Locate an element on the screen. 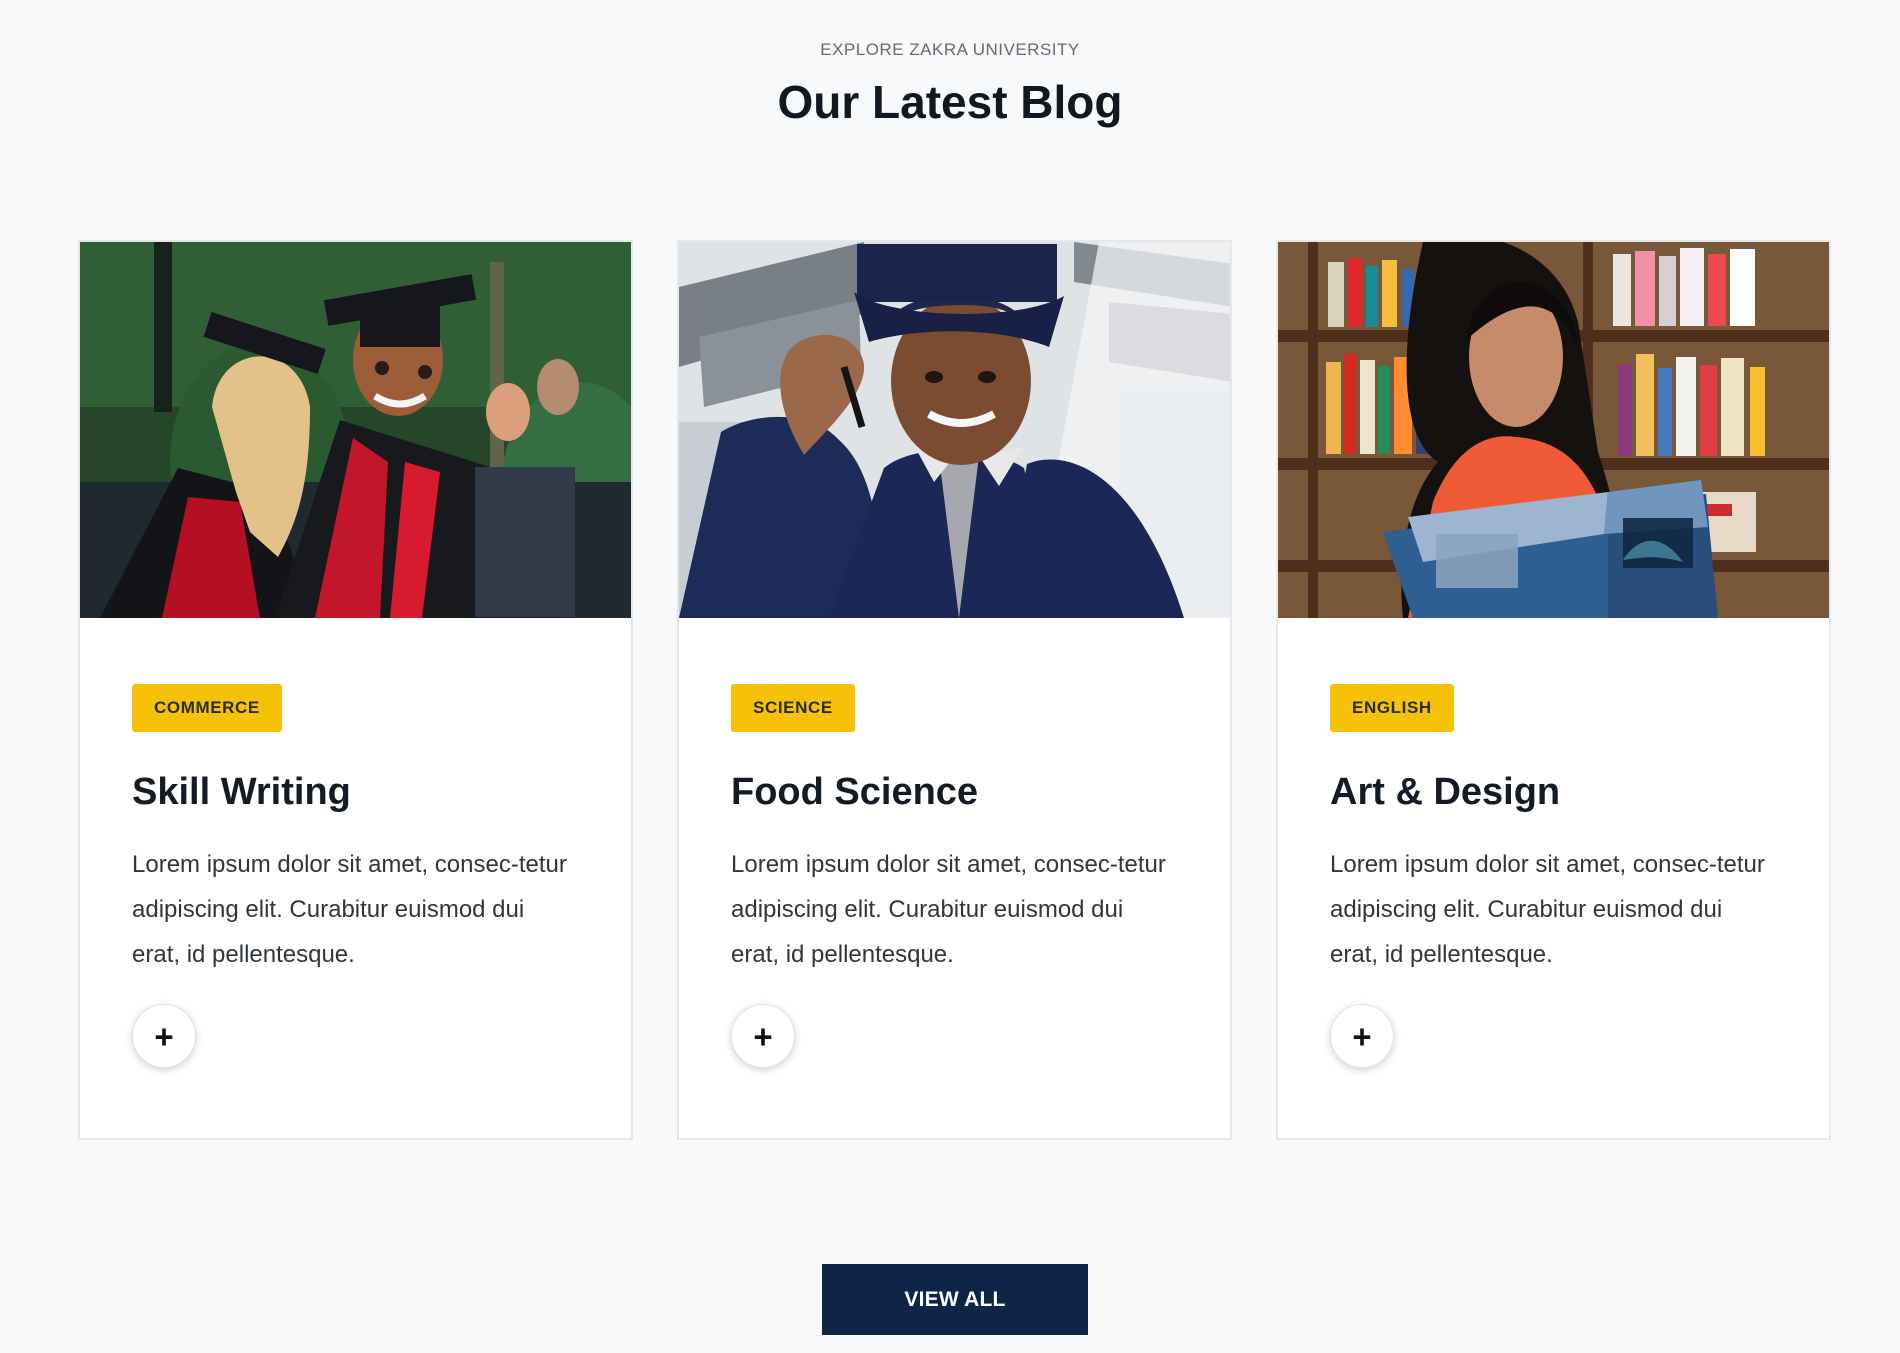 This screenshot has height=1353, width=1900. blog-section-header: EXPLORE ZAKRA UNIVERSITY Our Latest Blog is located at coordinates (950, 86).